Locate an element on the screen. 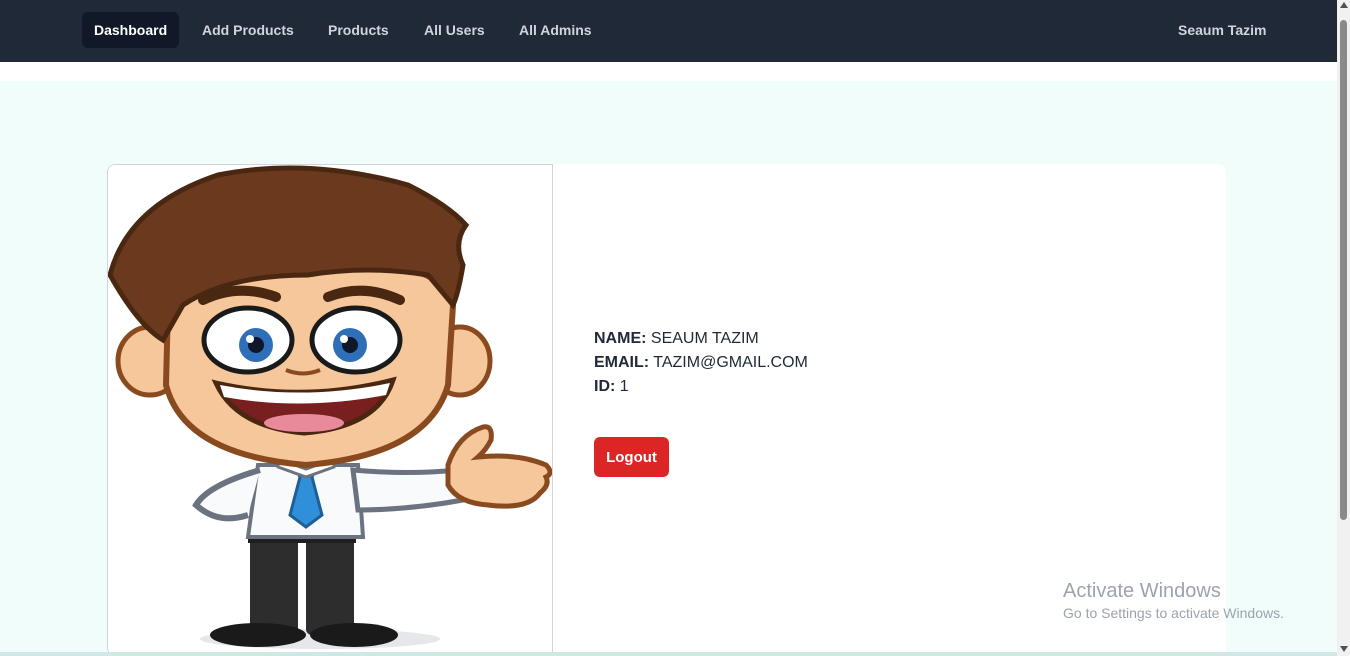 The image size is (1350, 656). scroll-up-icon is located at coordinates (1344, 5).